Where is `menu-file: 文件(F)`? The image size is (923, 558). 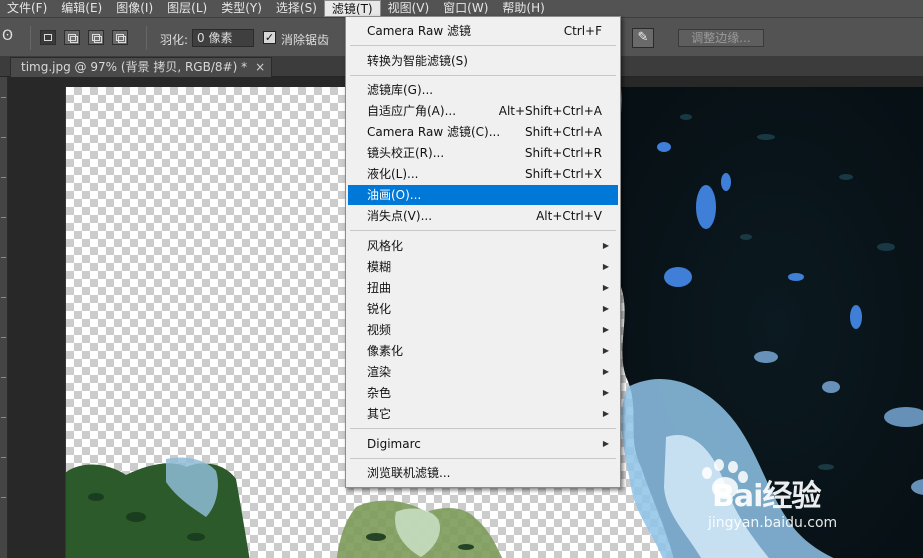 menu-file: 文件(F) is located at coordinates (27, 8).